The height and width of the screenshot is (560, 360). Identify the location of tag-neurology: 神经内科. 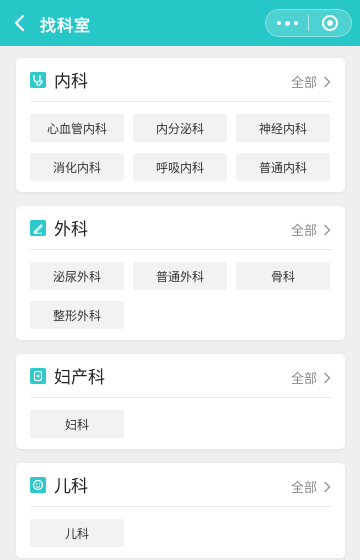
(283, 128).